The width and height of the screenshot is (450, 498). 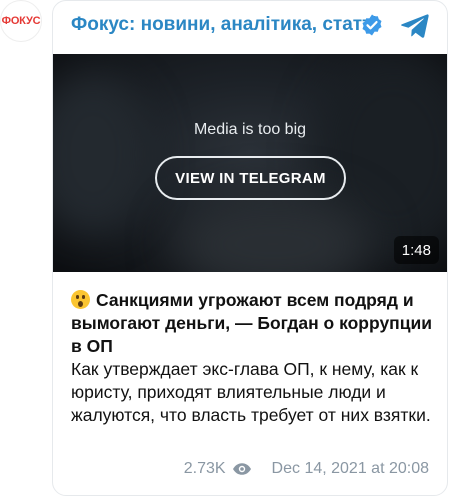 I want to click on message-meta: 2.73K Dec 14, 2021 at 20:08, so click(x=306, y=469).